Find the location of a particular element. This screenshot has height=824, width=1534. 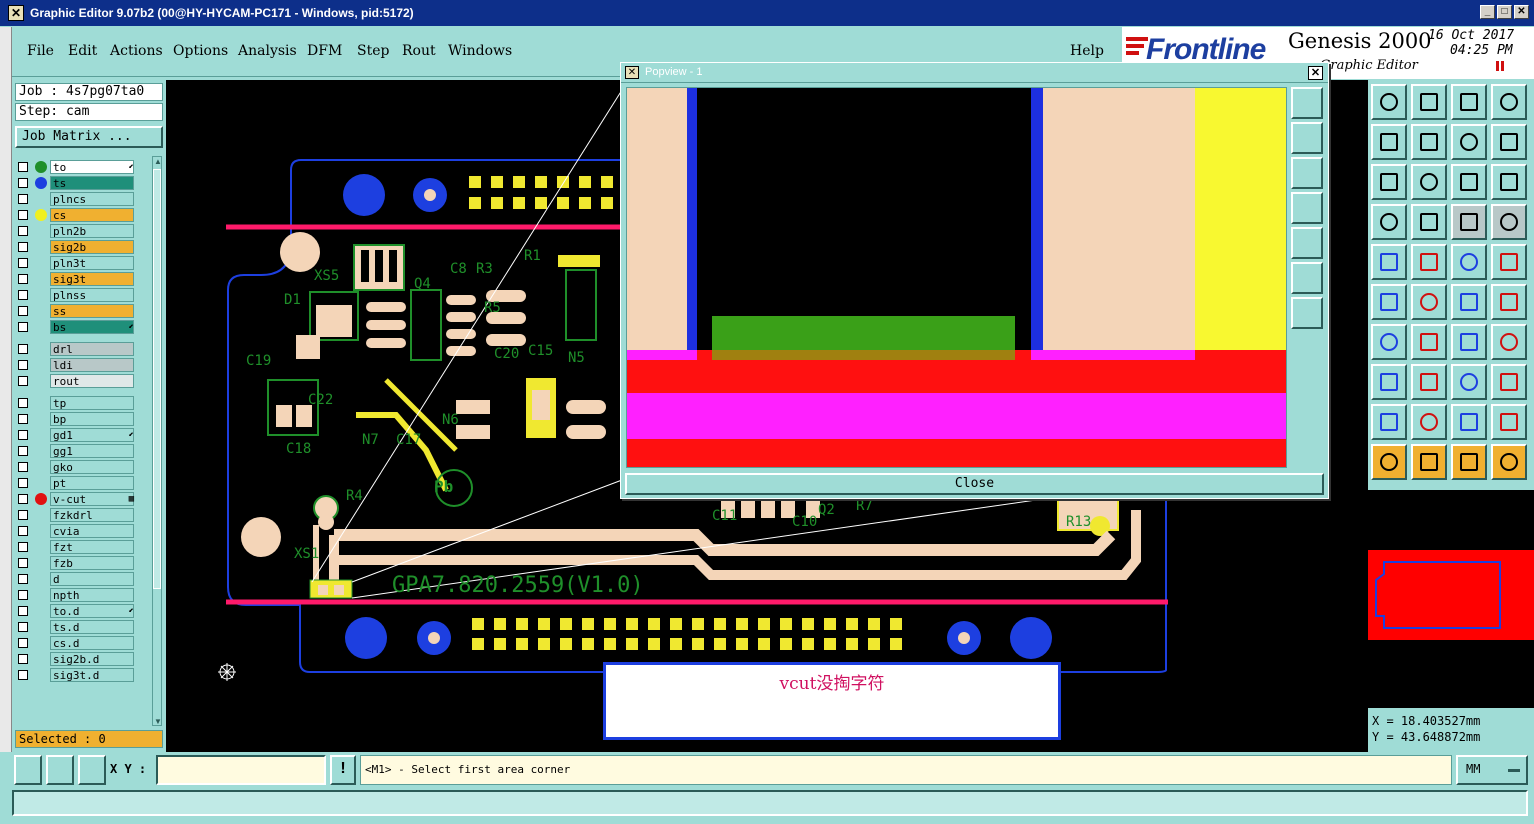

layer-row: ts is located at coordinates (77, 183).